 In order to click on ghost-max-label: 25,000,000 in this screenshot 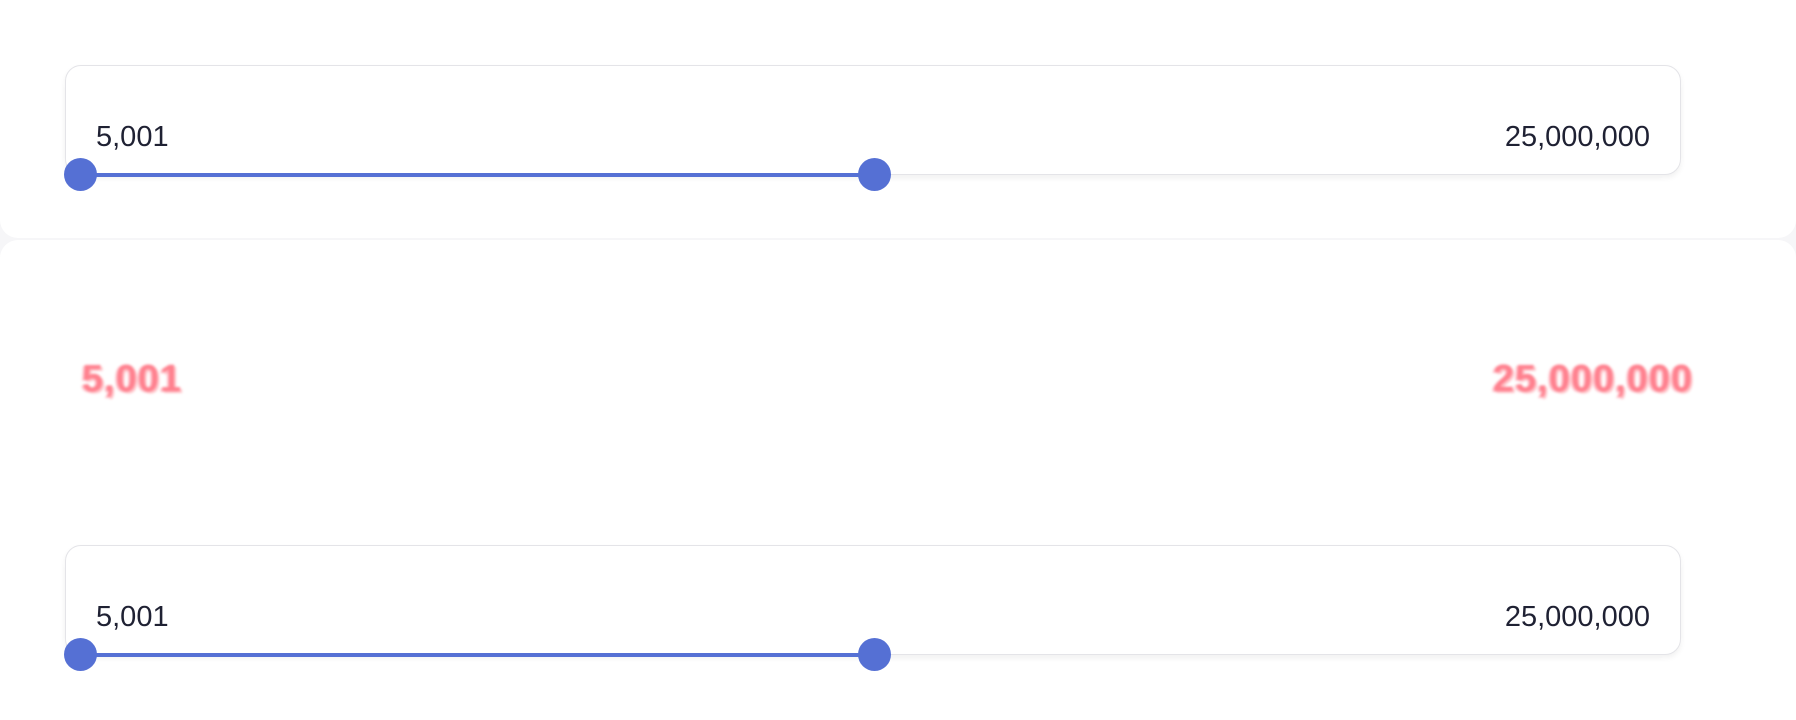, I will do `click(1593, 379)`.